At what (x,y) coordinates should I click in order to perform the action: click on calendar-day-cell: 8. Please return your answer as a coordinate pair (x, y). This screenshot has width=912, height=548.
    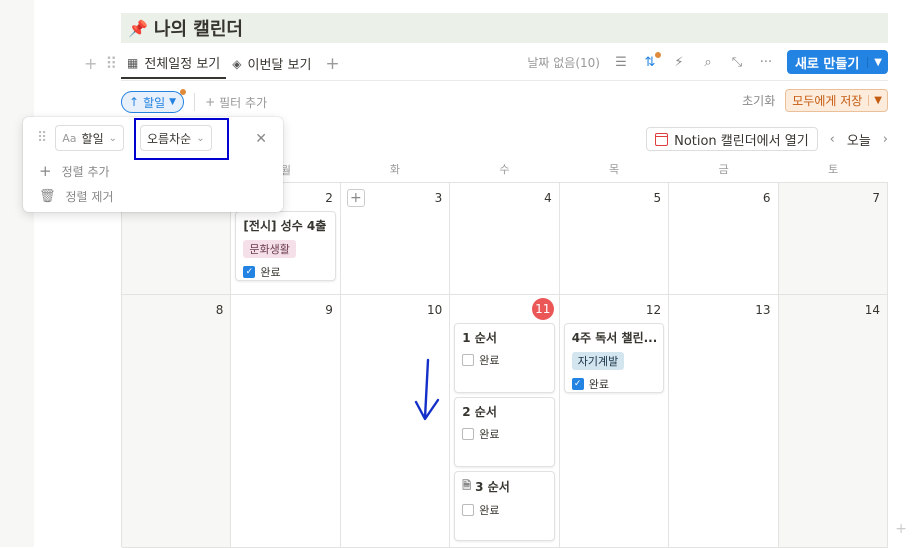
    Looking at the image, I should click on (176, 421).